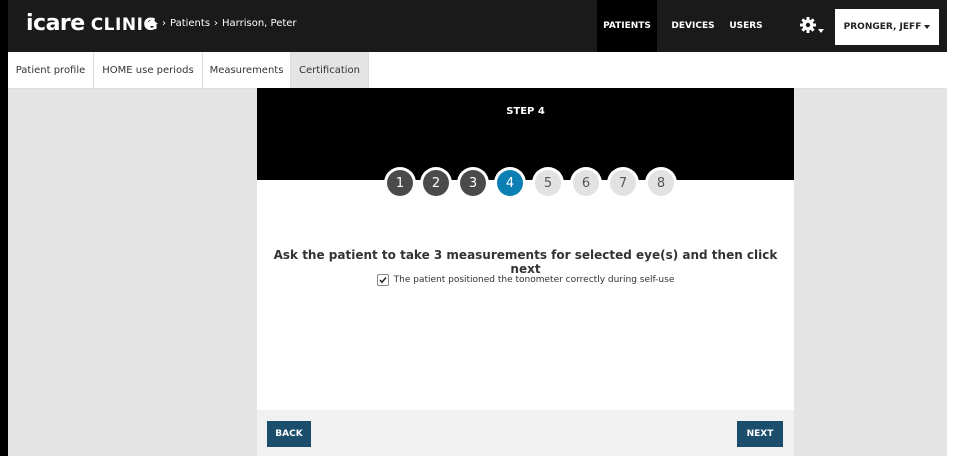 This screenshot has height=456, width=955. What do you see at coordinates (473, 183) in the screenshot?
I see `step-3: 3` at bounding box center [473, 183].